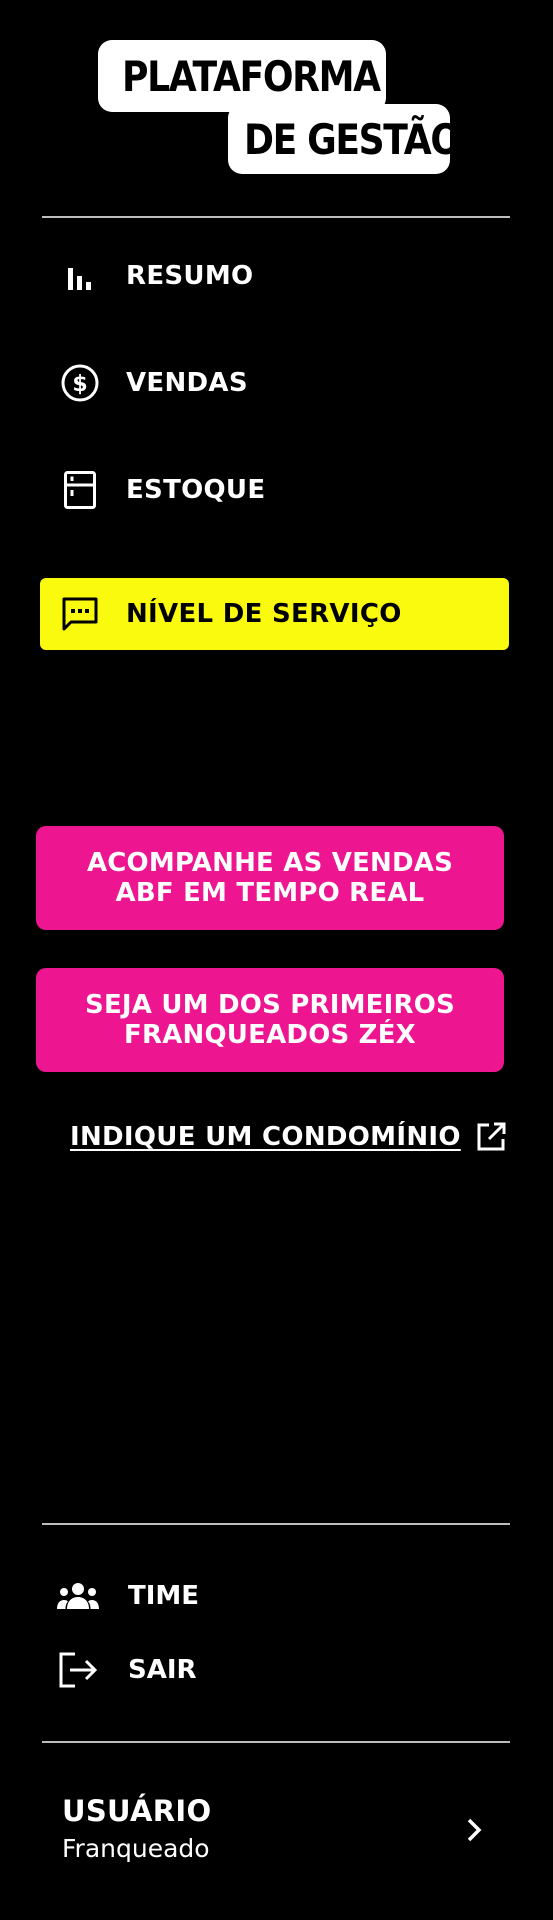  I want to click on logo-line-1: PLATAFORMA, so click(251, 76).